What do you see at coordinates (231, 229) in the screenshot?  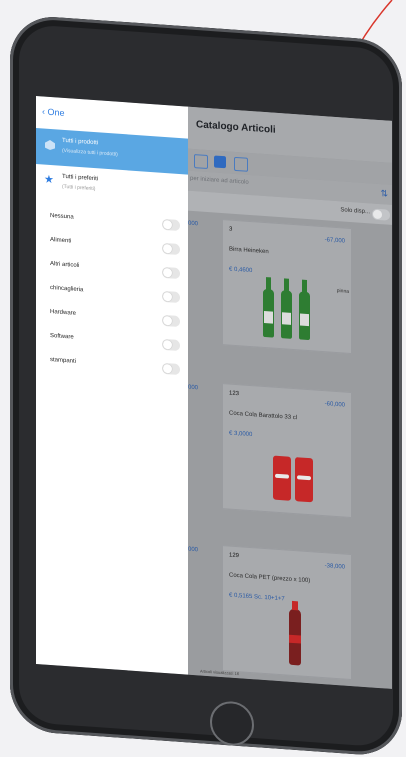 I see `product-code: 3` at bounding box center [231, 229].